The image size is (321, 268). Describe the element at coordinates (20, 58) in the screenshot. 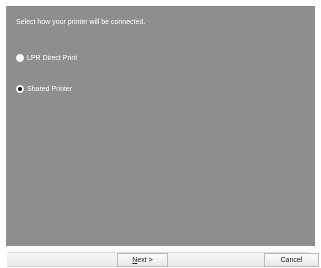

I see `lpr-direct-print-radio` at that location.